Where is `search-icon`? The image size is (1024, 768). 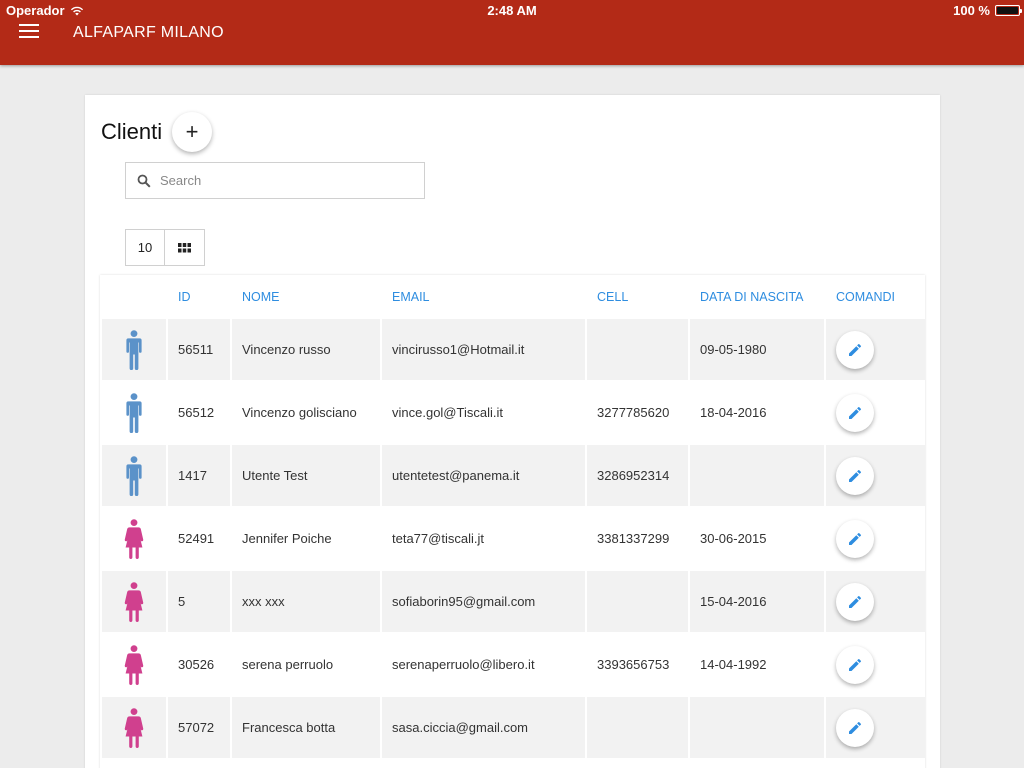
search-icon is located at coordinates (144, 181).